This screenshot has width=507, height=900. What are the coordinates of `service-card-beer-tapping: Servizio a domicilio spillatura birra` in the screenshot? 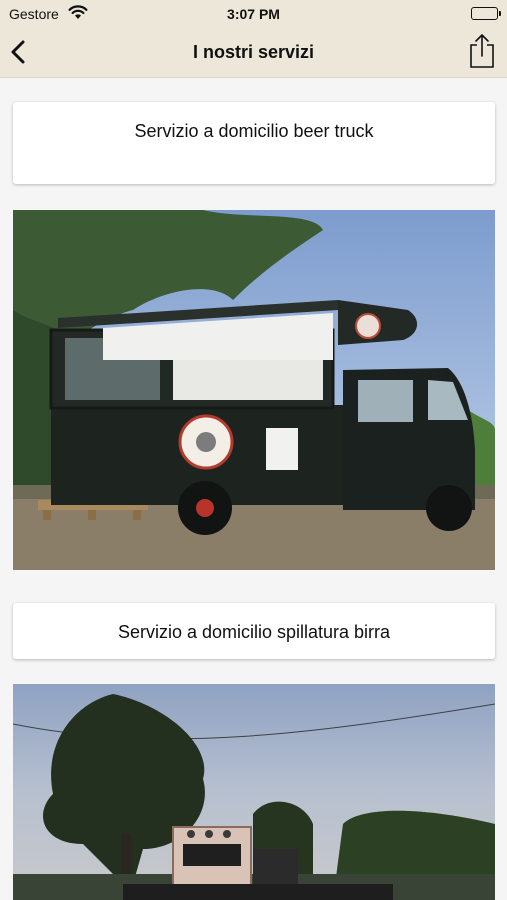 It's located at (254, 631).